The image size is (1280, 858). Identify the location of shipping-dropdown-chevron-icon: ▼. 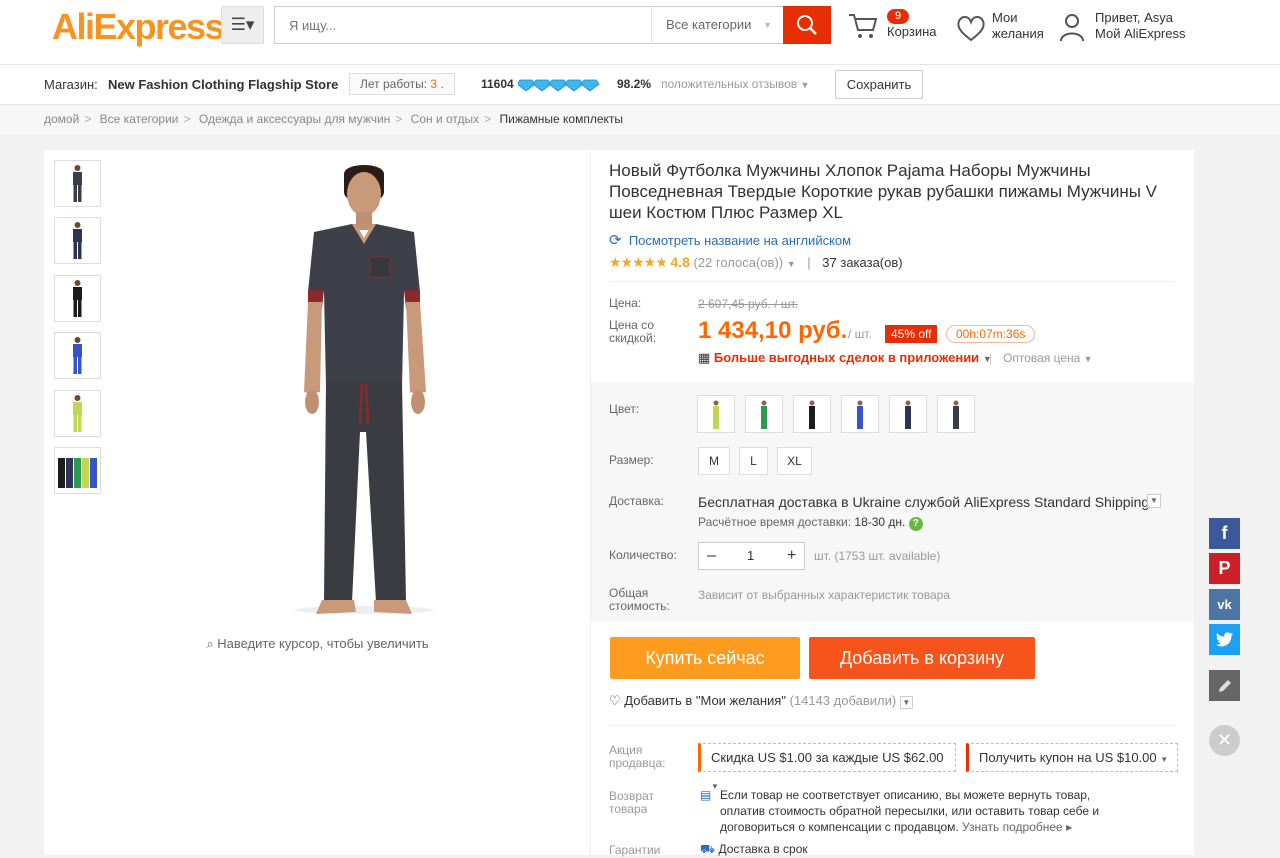
(1154, 501).